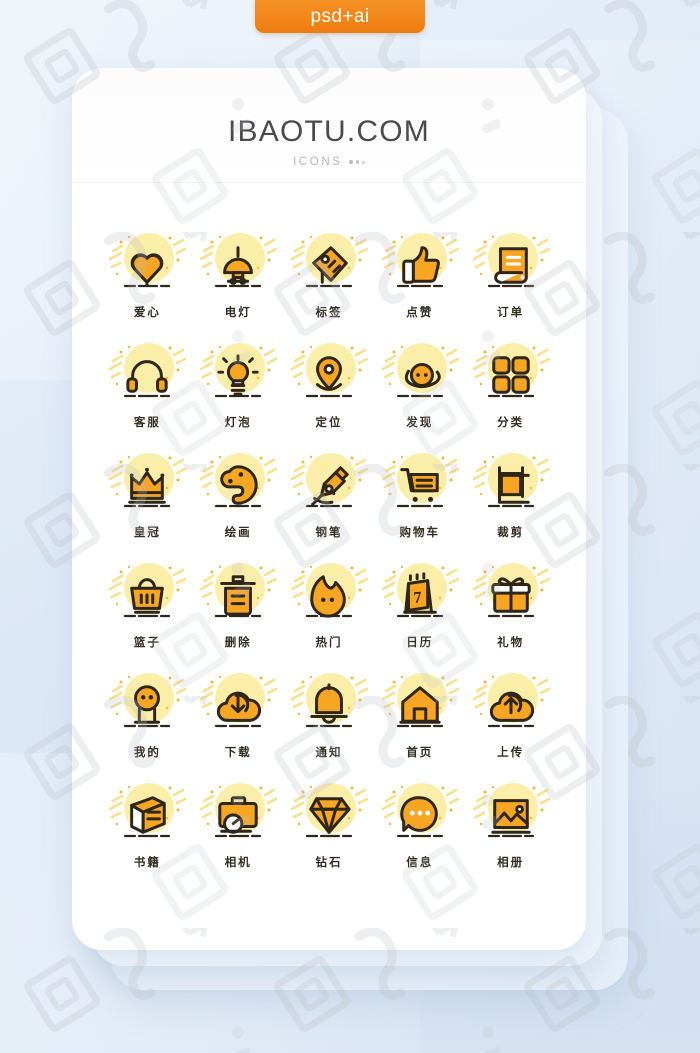  I want to click on icon-cell-location-pin: 定位, so click(329, 384).